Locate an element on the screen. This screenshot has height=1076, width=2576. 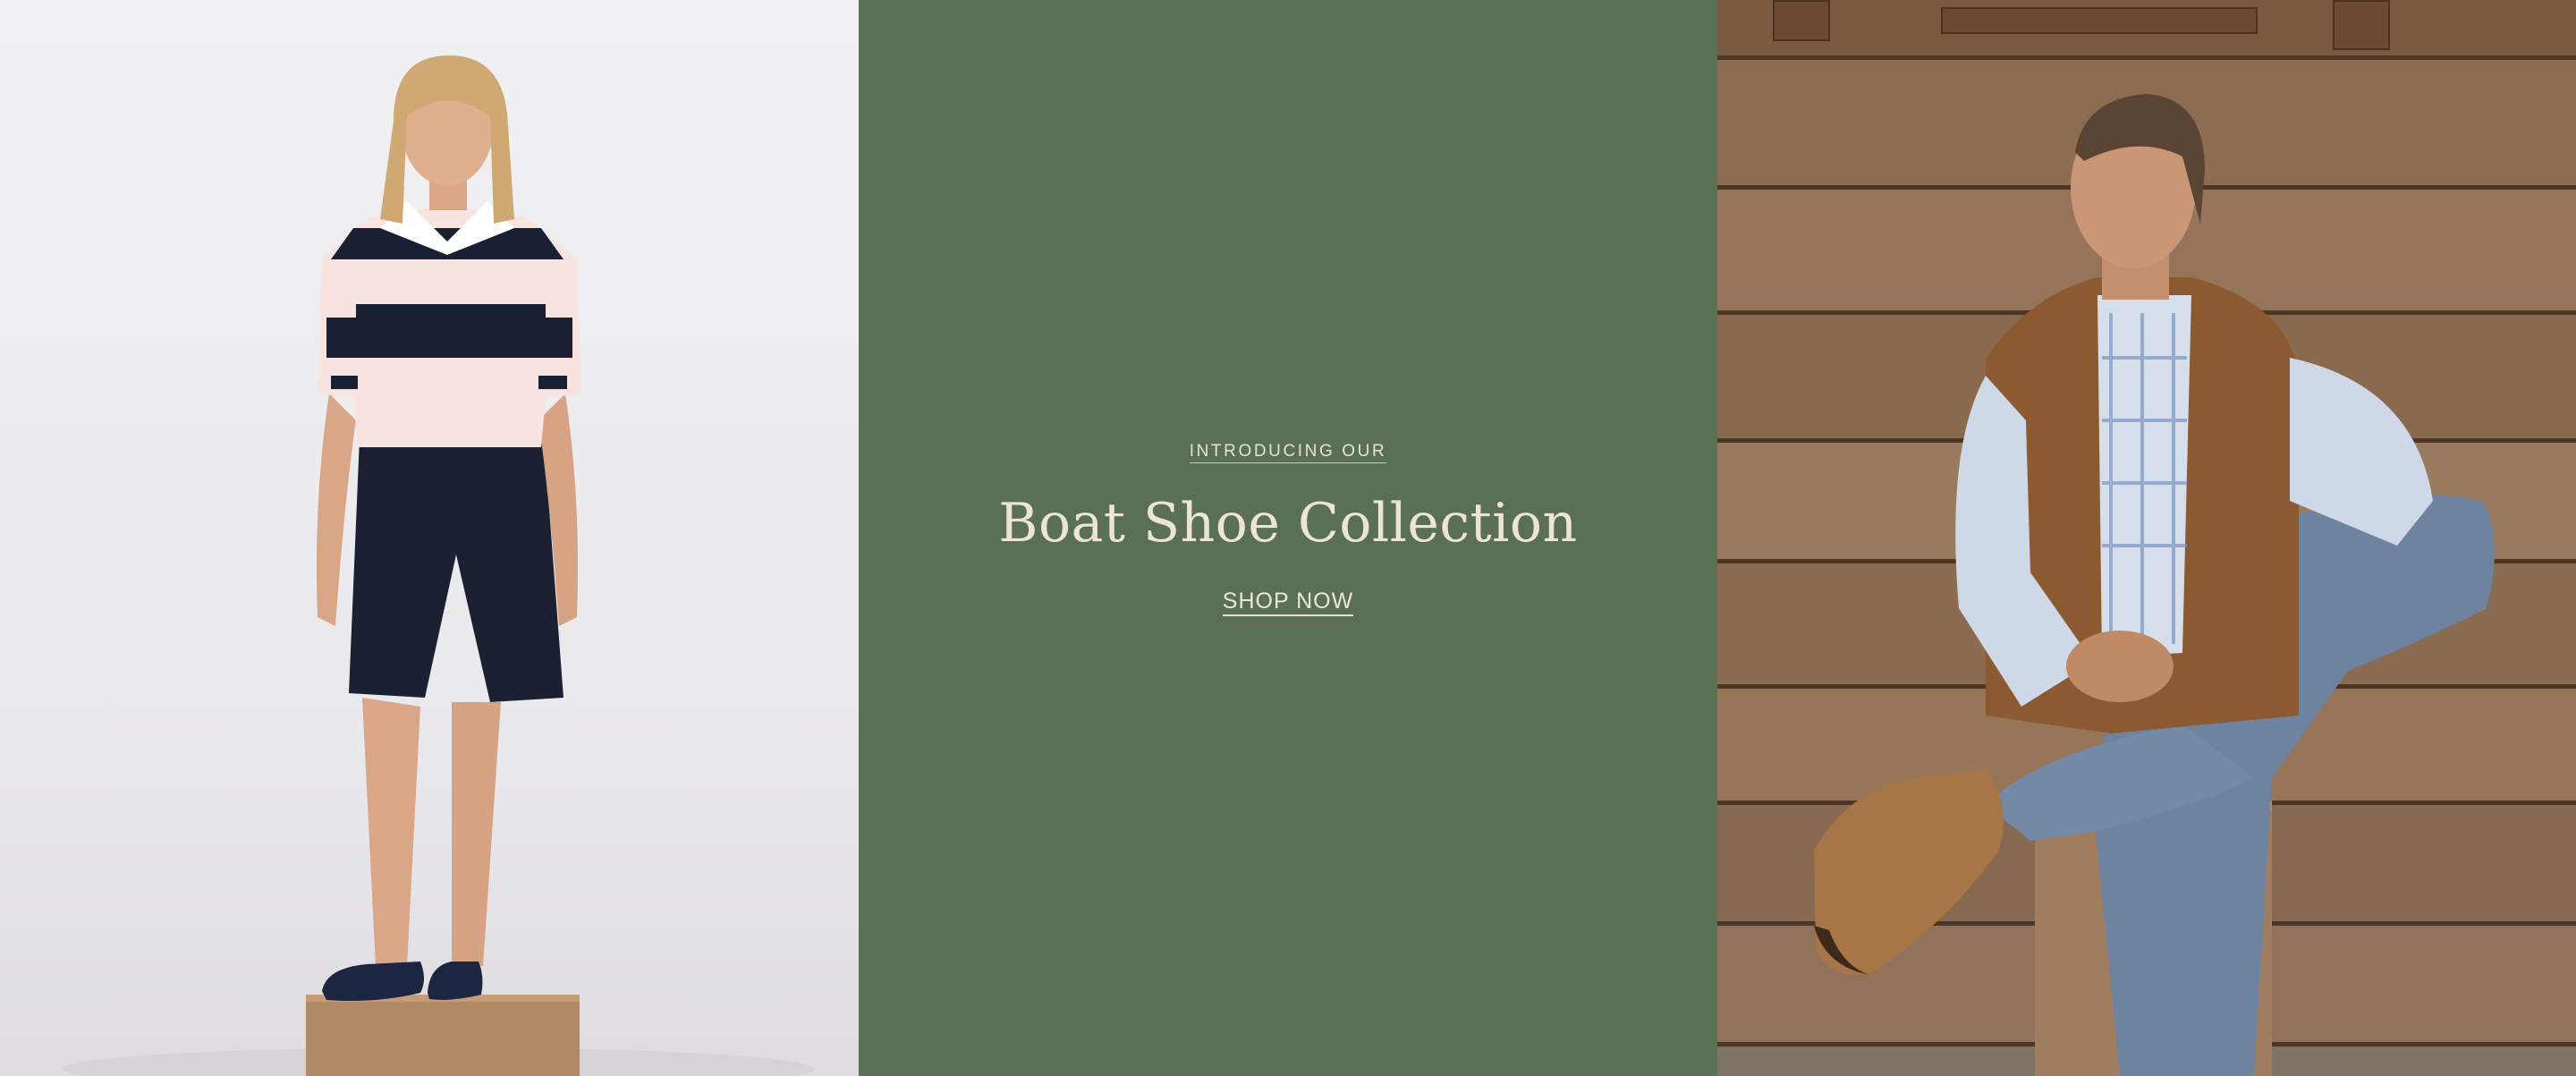
shop-now-link: SHOP NOW is located at coordinates (1288, 602).